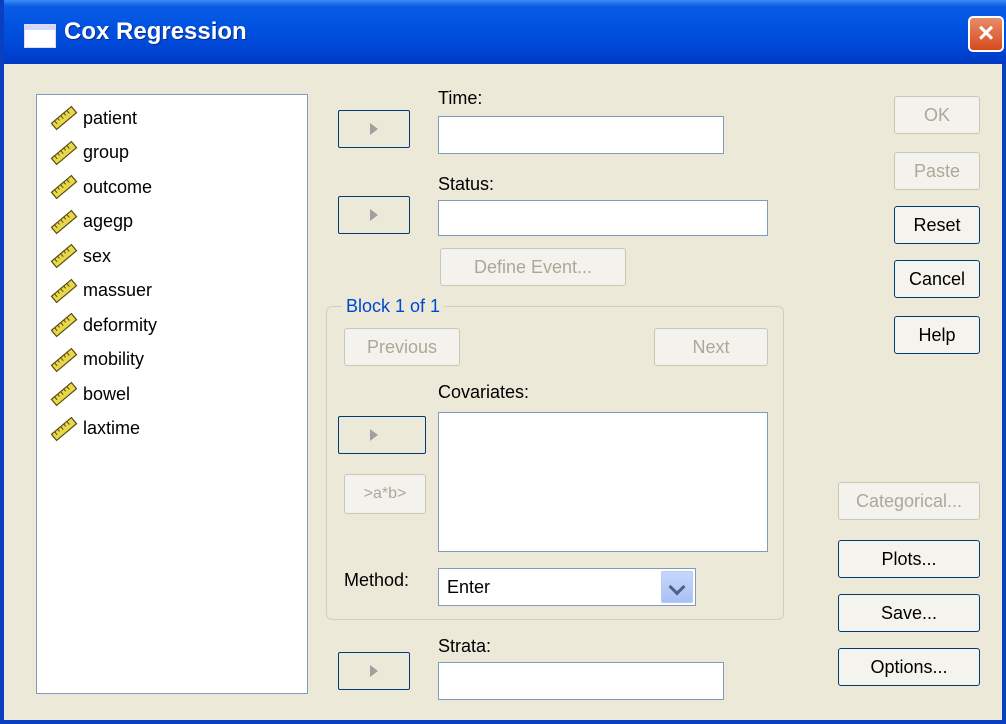 This screenshot has width=1006, height=724. Describe the element at coordinates (114, 359) in the screenshot. I see `variable-label: mobility` at that location.